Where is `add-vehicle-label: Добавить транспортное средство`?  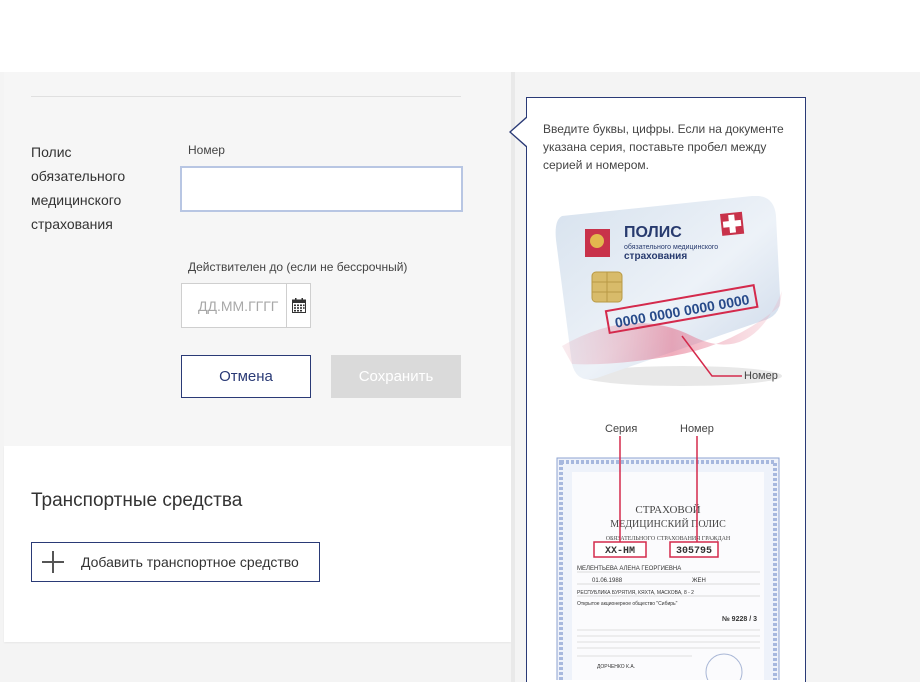
add-vehicle-label: Добавить транспортное средство is located at coordinates (190, 562).